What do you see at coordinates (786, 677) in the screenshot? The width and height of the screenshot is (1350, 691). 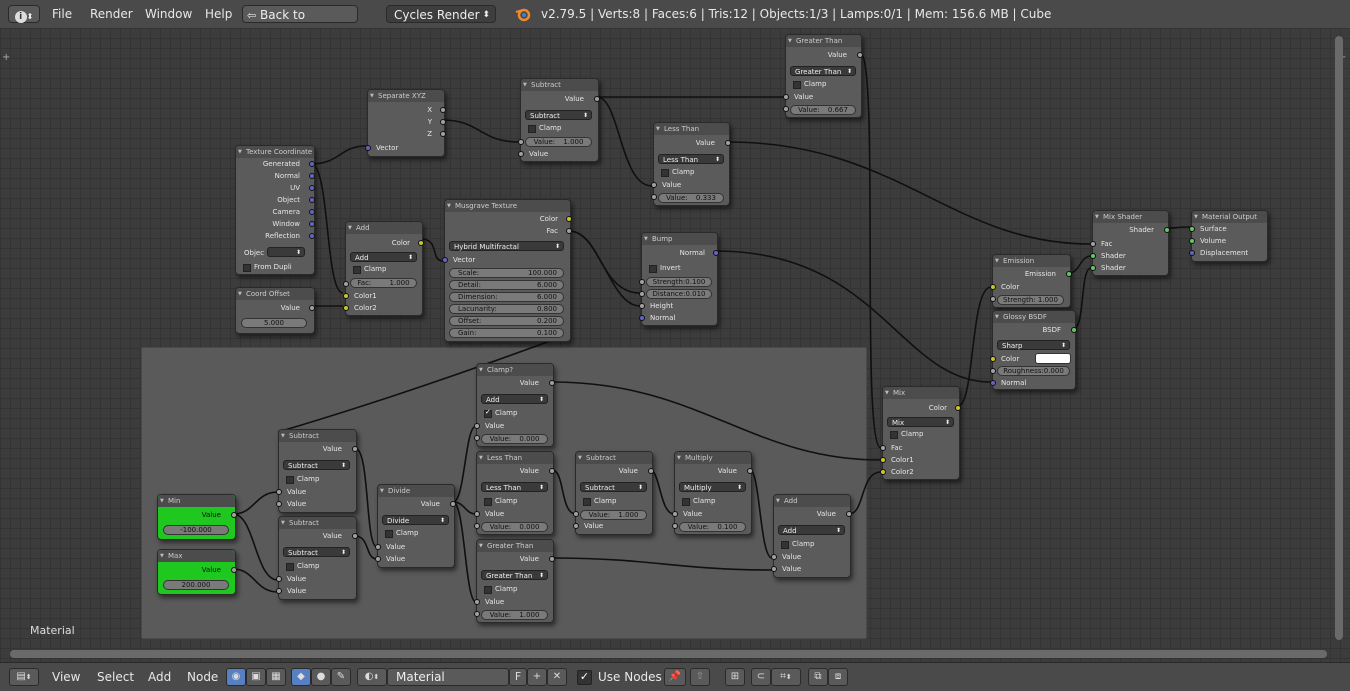 I see `snap-element-select: ⌗⬍` at bounding box center [786, 677].